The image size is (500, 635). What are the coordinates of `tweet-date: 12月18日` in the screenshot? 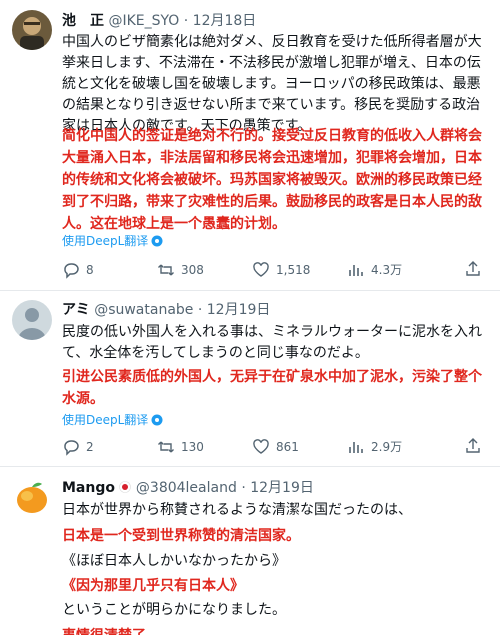 It's located at (225, 21).